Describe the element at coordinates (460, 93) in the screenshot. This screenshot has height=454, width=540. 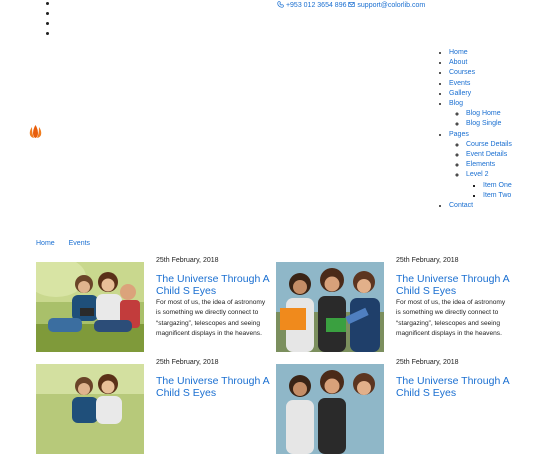
I see `nav-gallery: Gallery` at that location.